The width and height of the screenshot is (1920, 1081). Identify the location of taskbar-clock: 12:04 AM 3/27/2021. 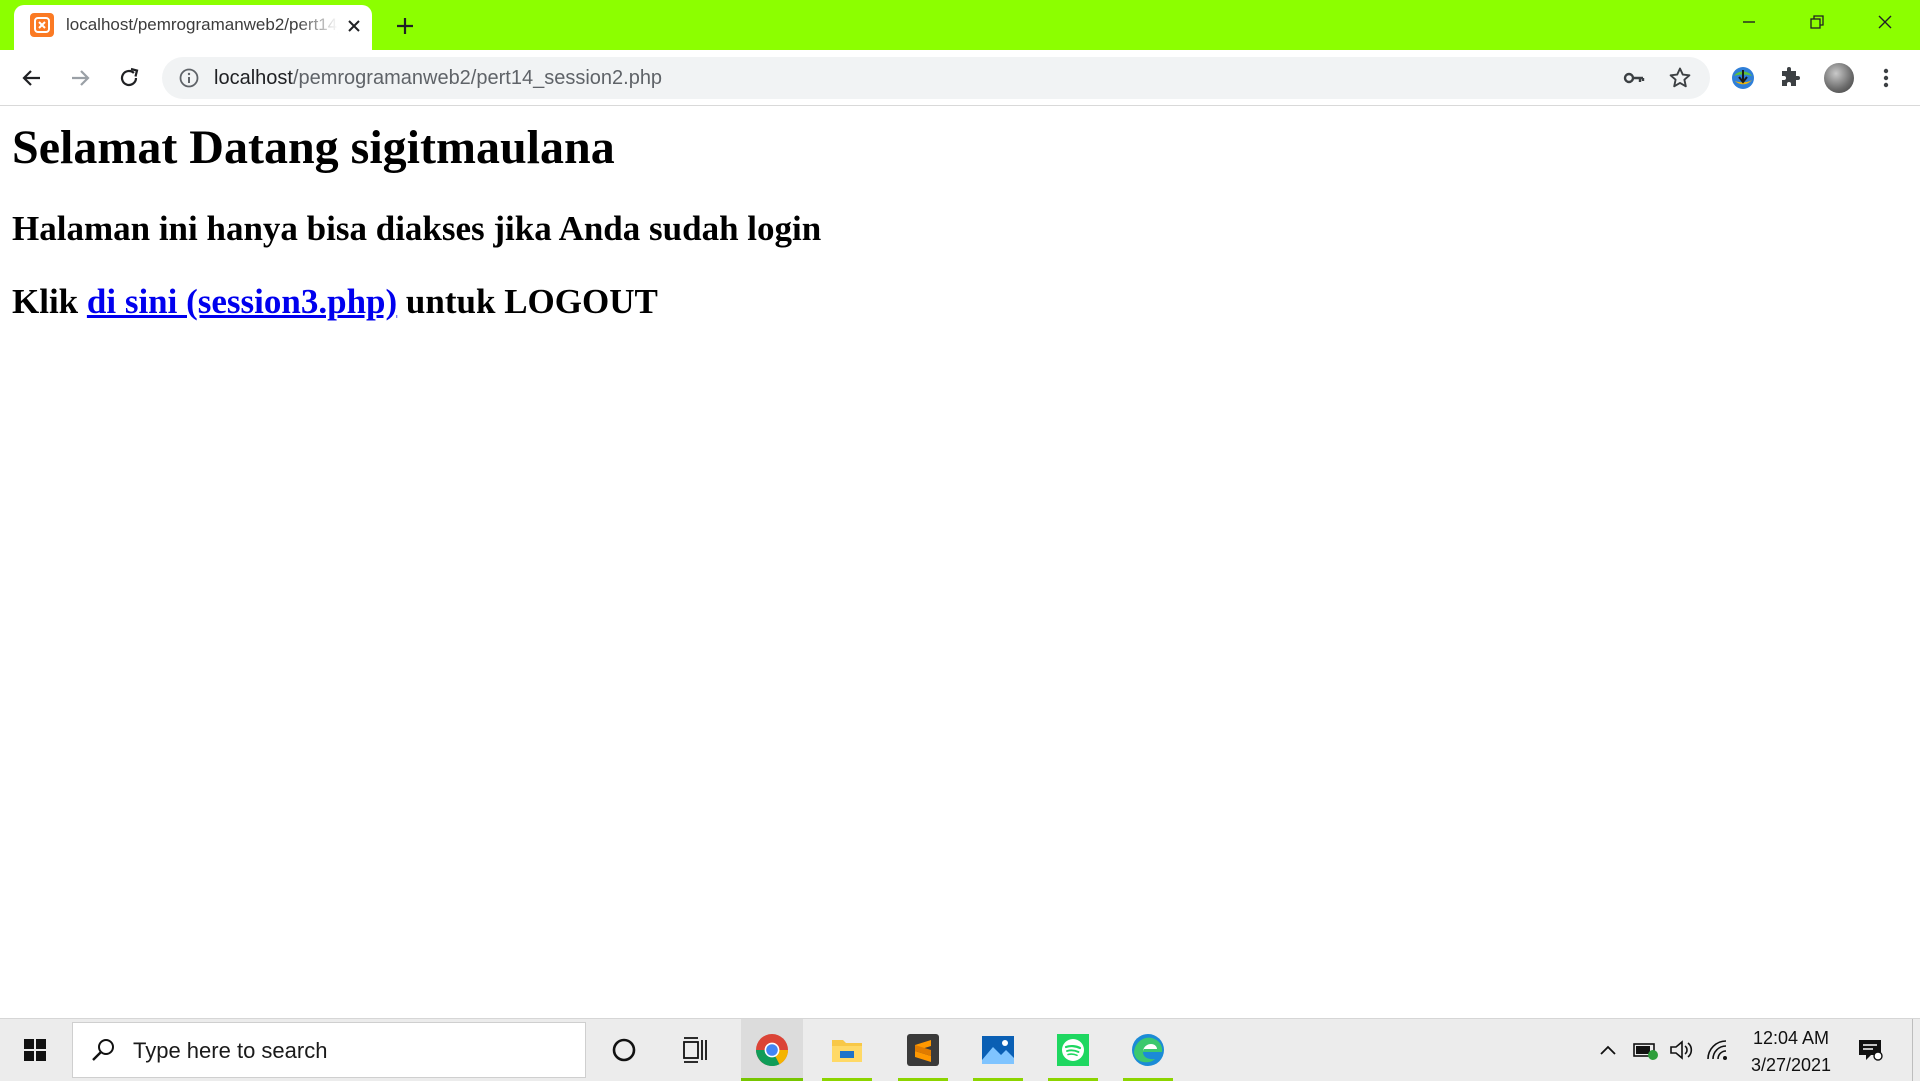
(1791, 1052).